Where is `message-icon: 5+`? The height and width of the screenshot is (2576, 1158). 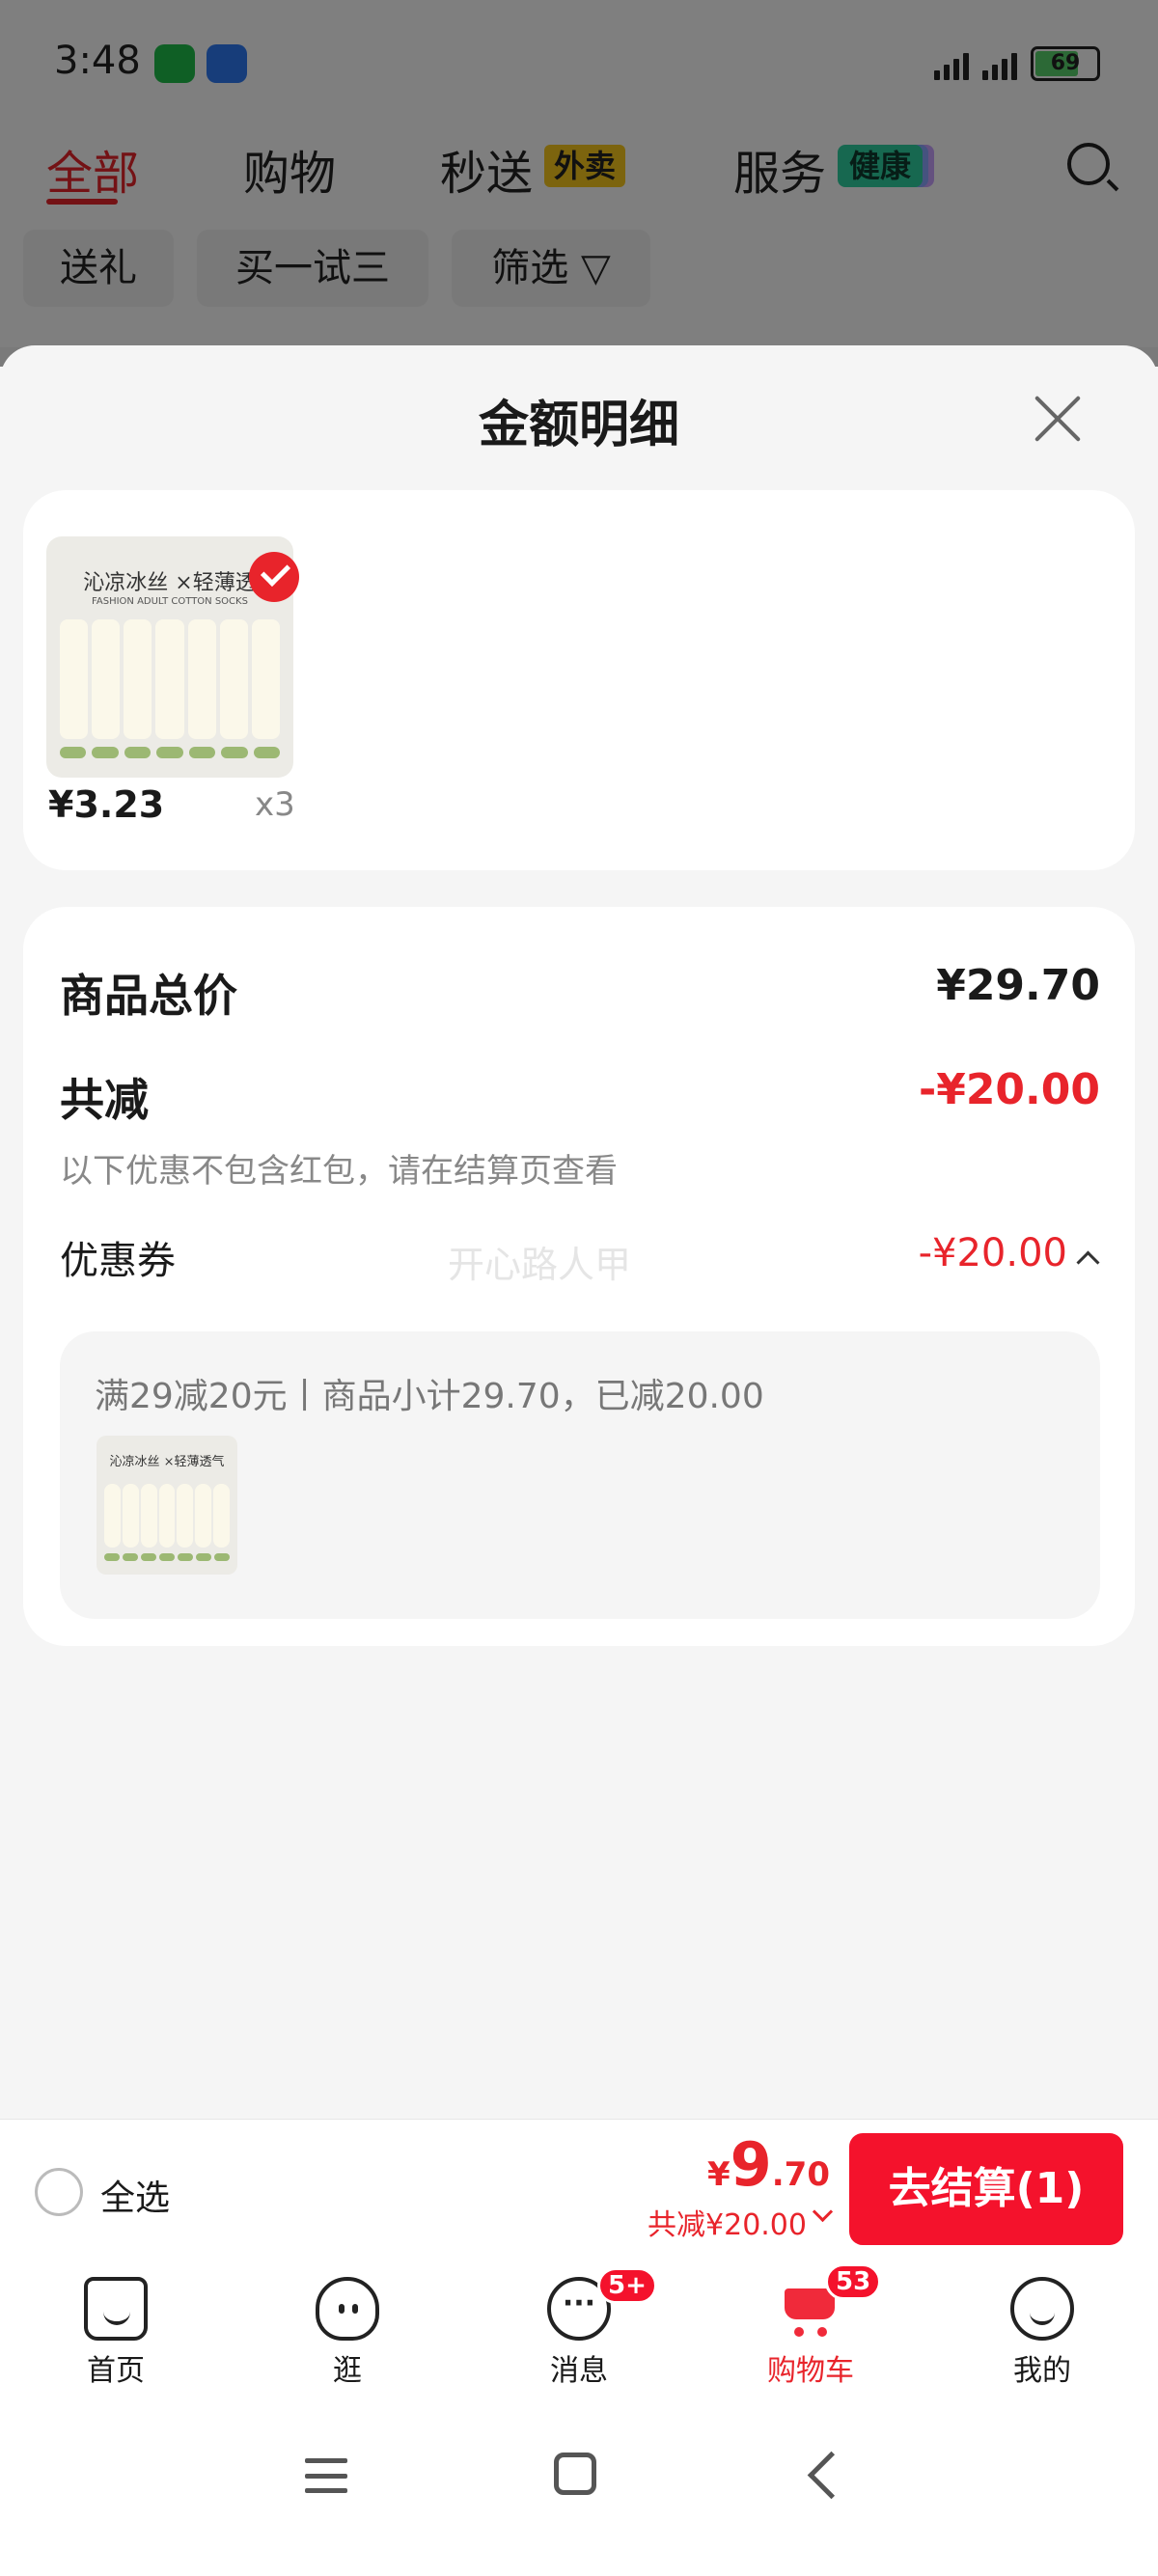
message-icon: 5+ is located at coordinates (602, 2304).